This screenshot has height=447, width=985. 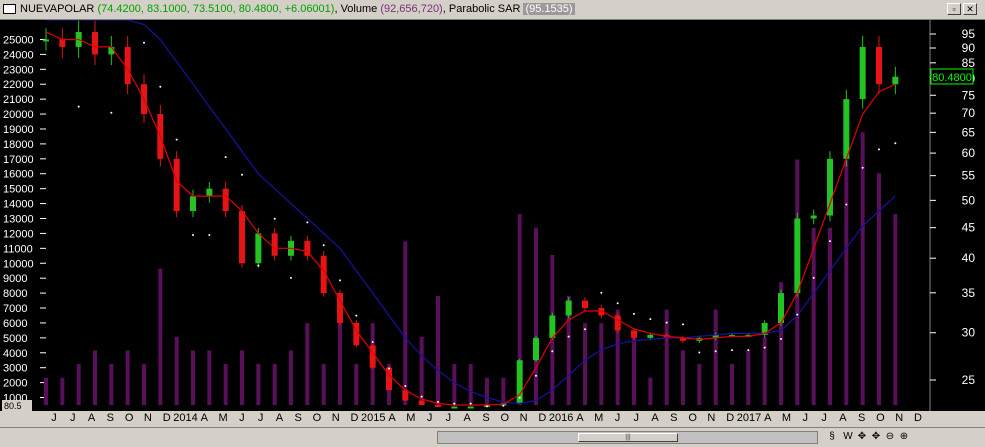 What do you see at coordinates (549, 9) in the screenshot?
I see `sar-value: (95.1535)` at bounding box center [549, 9].